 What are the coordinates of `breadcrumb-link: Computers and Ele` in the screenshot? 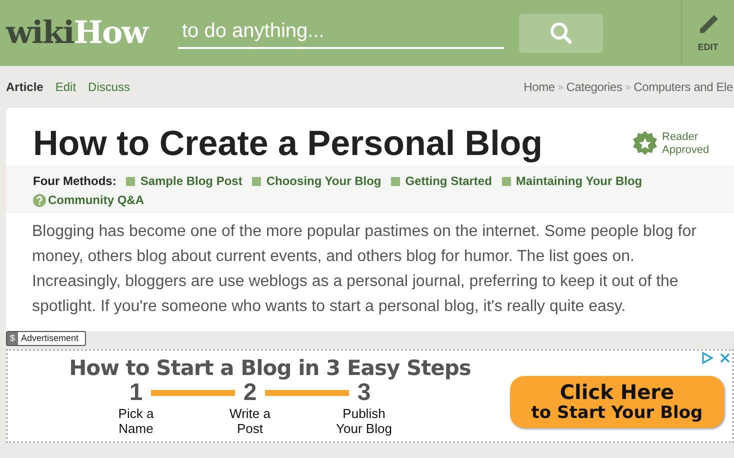 It's located at (683, 87).